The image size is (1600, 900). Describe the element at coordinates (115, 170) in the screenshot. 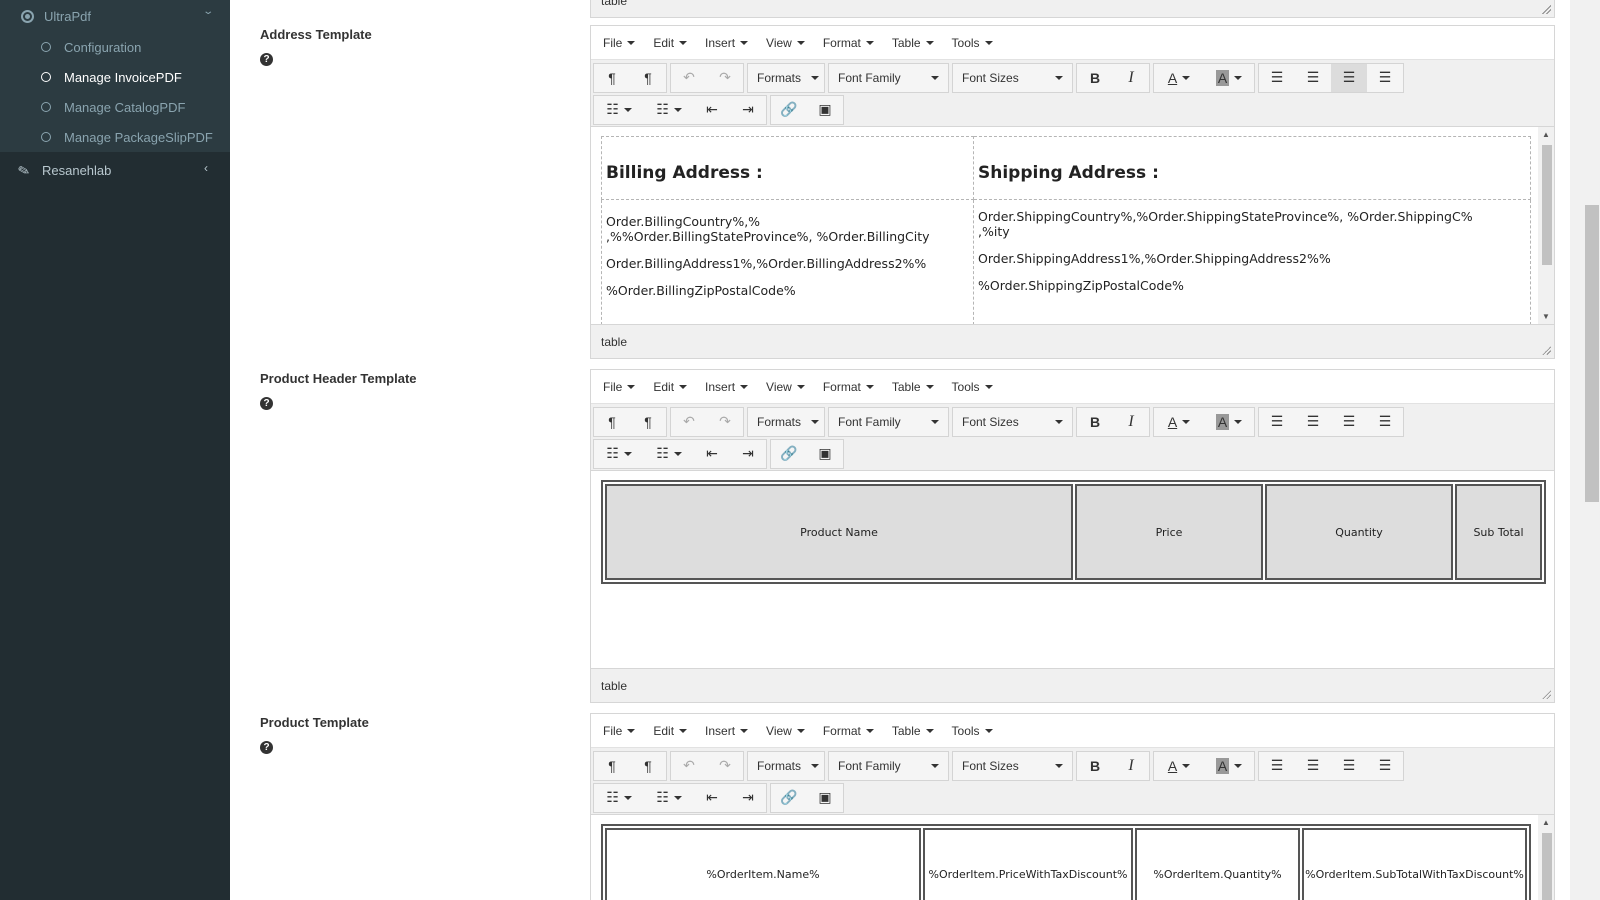

I see `sidebar-item-resanehlab: ✎ Resanehlab ‹` at that location.